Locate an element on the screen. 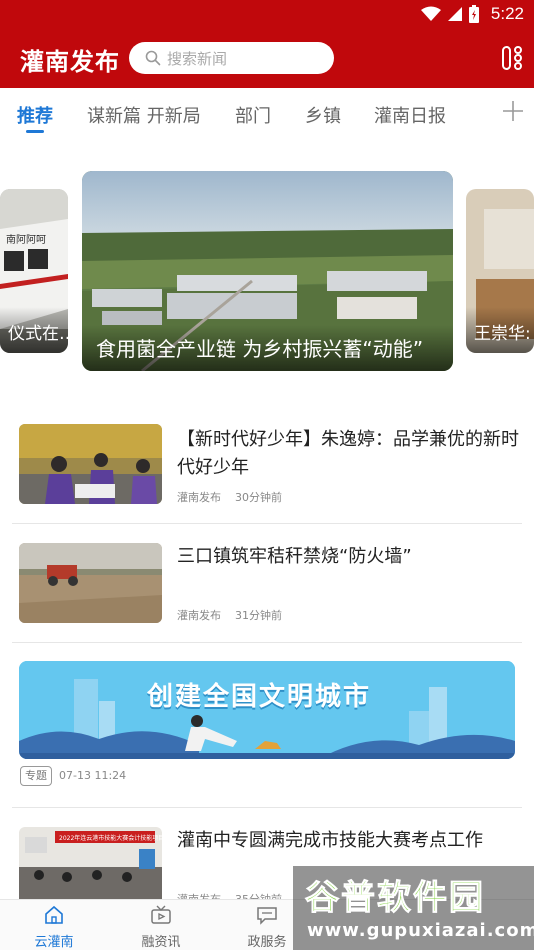  classroom-banner-text: 2022年连云港市技能大赛会计技能项目 is located at coordinates (110, 838).